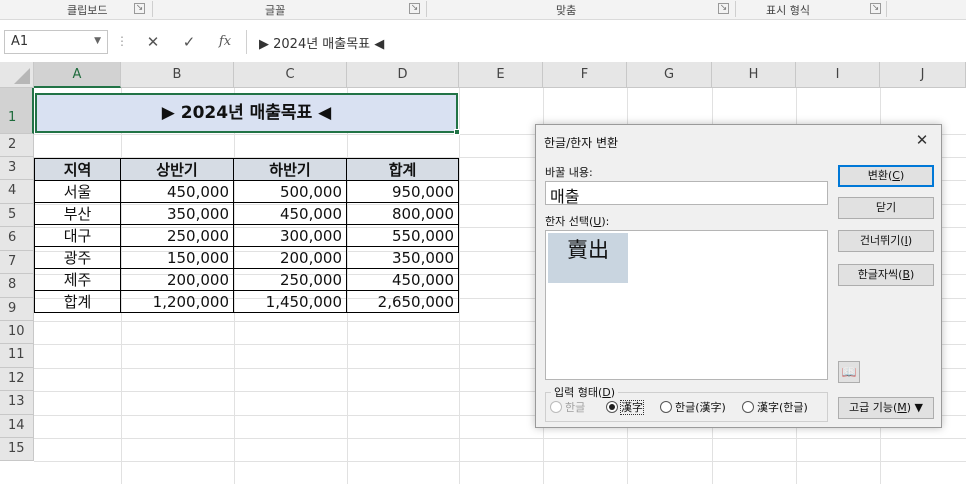 The image size is (966, 484). Describe the element at coordinates (402, 191) in the screenshot. I see `table-cell: 950,000` at that location.